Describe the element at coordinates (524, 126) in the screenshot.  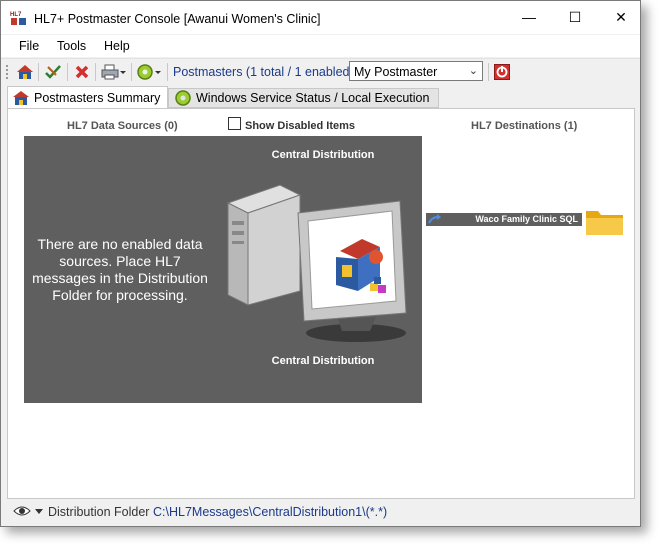
I see `destinations-header: HL7 Destinations (1)` at that location.